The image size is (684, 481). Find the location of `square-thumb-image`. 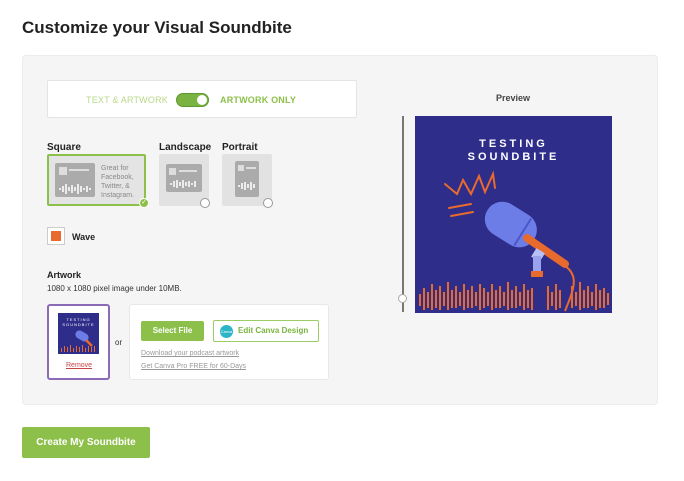

square-thumb-image is located at coordinates (75, 180).